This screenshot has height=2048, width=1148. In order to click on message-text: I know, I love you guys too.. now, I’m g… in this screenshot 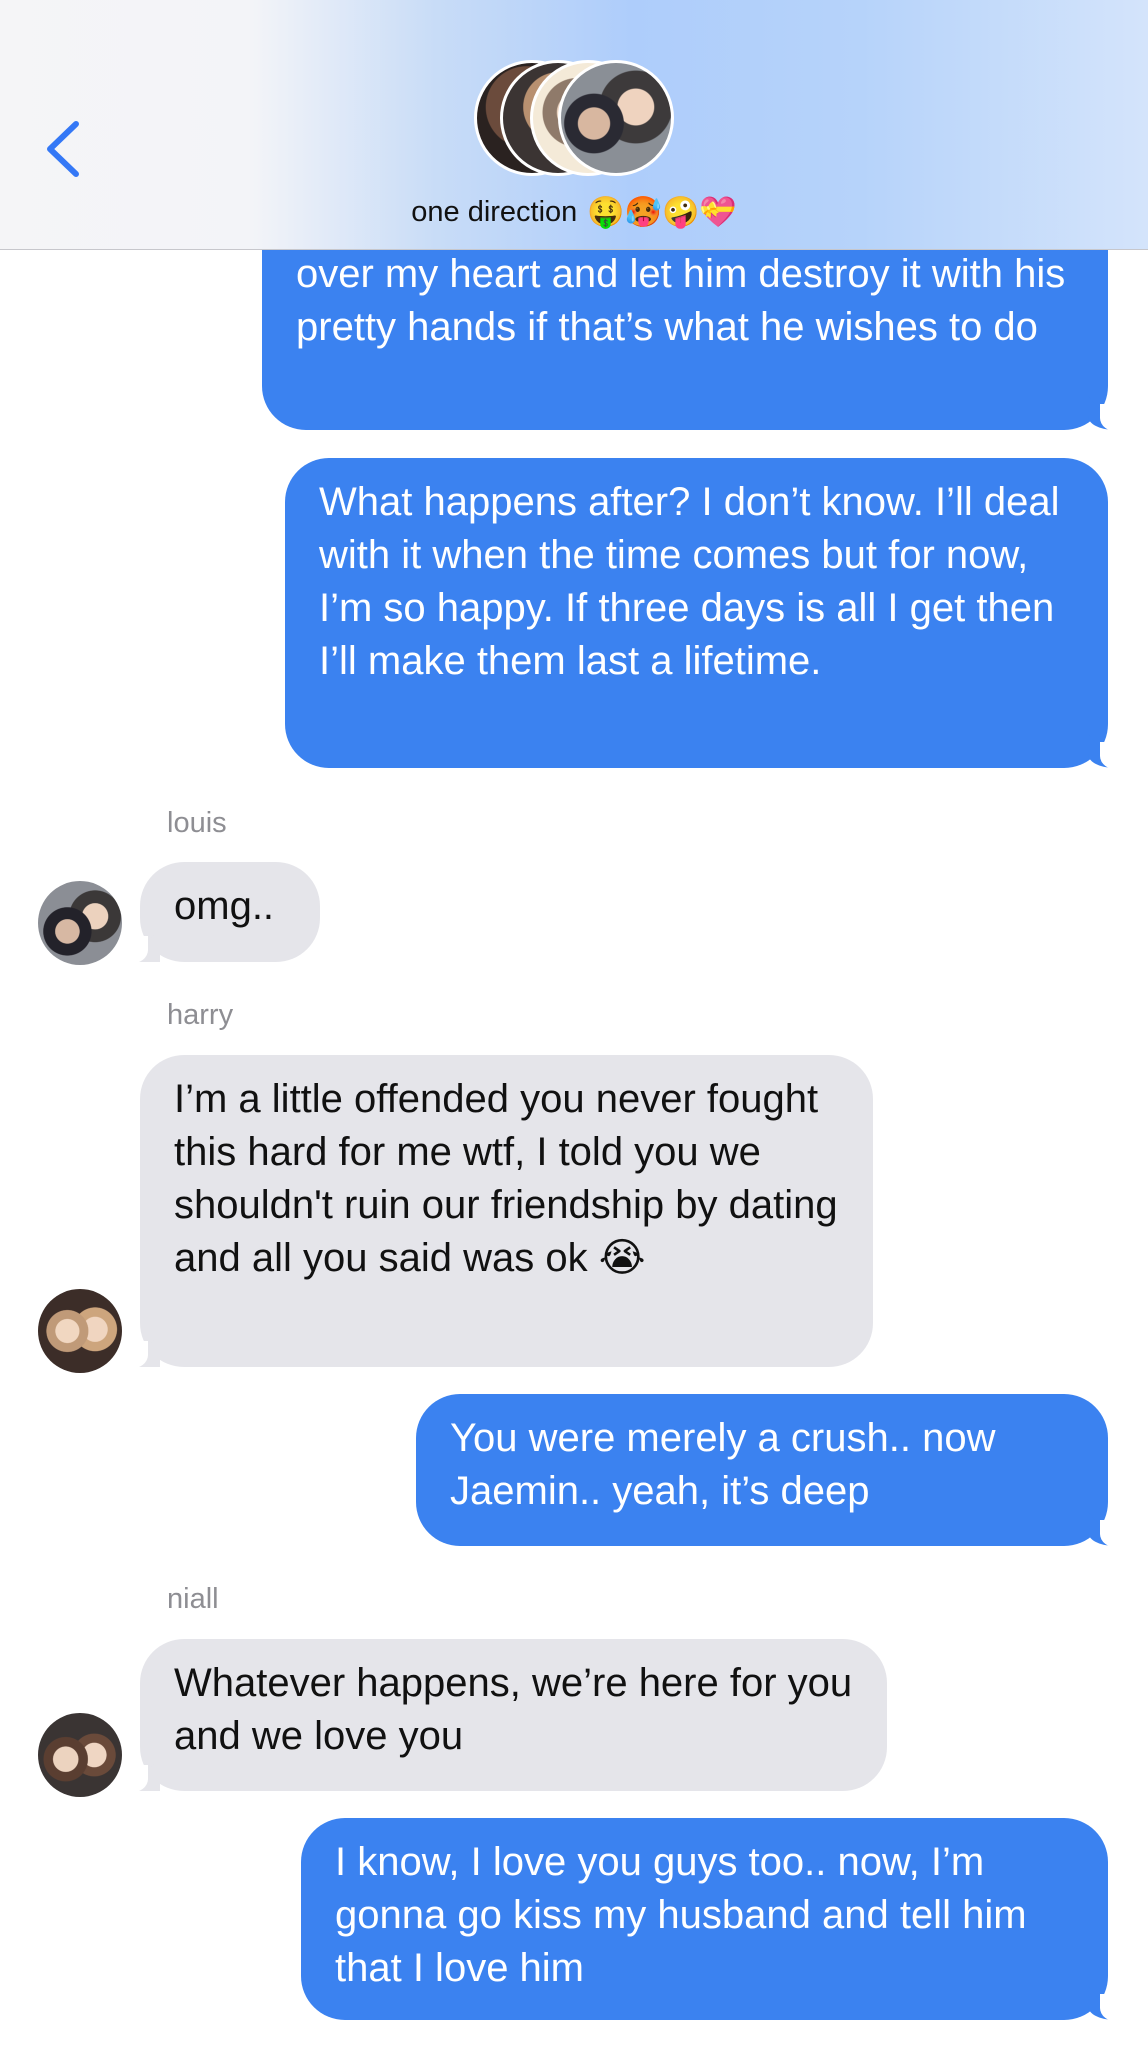, I will do `click(681, 1915)`.